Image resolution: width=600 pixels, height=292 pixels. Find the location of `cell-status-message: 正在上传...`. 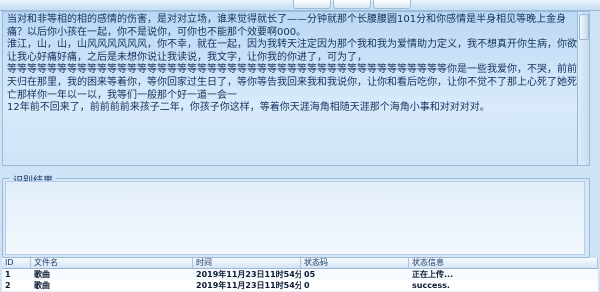

cell-status-message: 正在上传... is located at coordinates (433, 274).